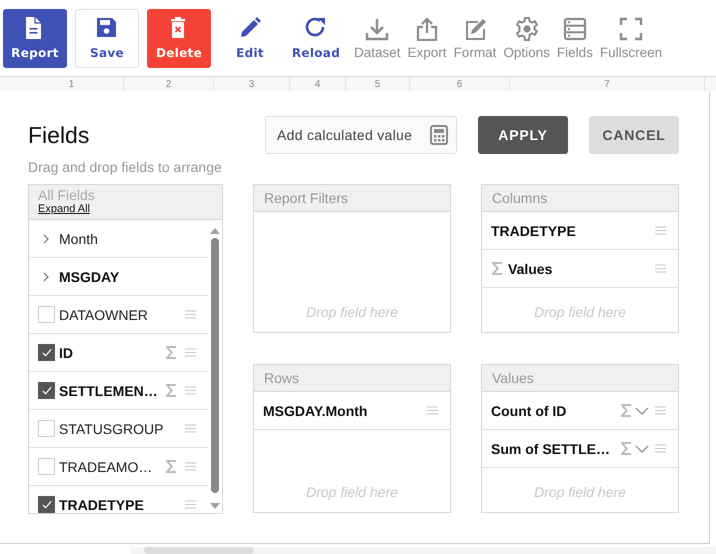  Describe the element at coordinates (530, 268) in the screenshot. I see `field-label: Values` at that location.